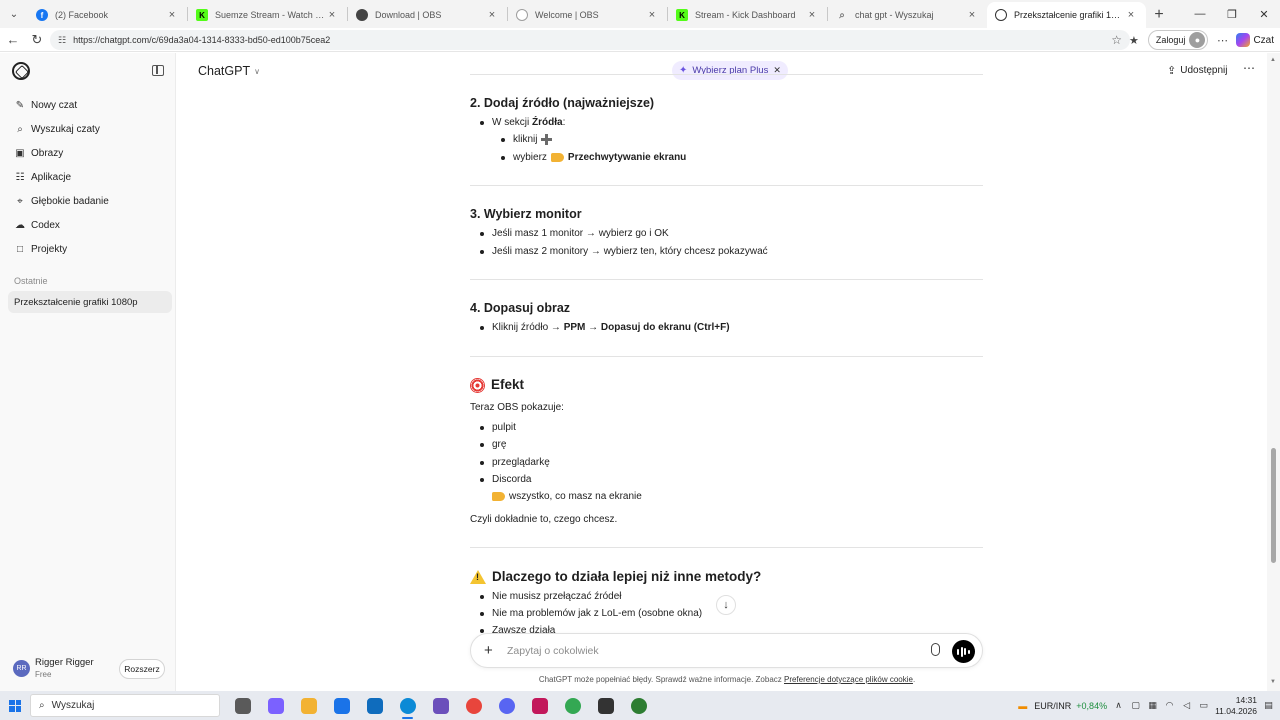  What do you see at coordinates (90, 249) in the screenshot?
I see `sidebar-item-projects: □ Projekty` at bounding box center [90, 249].